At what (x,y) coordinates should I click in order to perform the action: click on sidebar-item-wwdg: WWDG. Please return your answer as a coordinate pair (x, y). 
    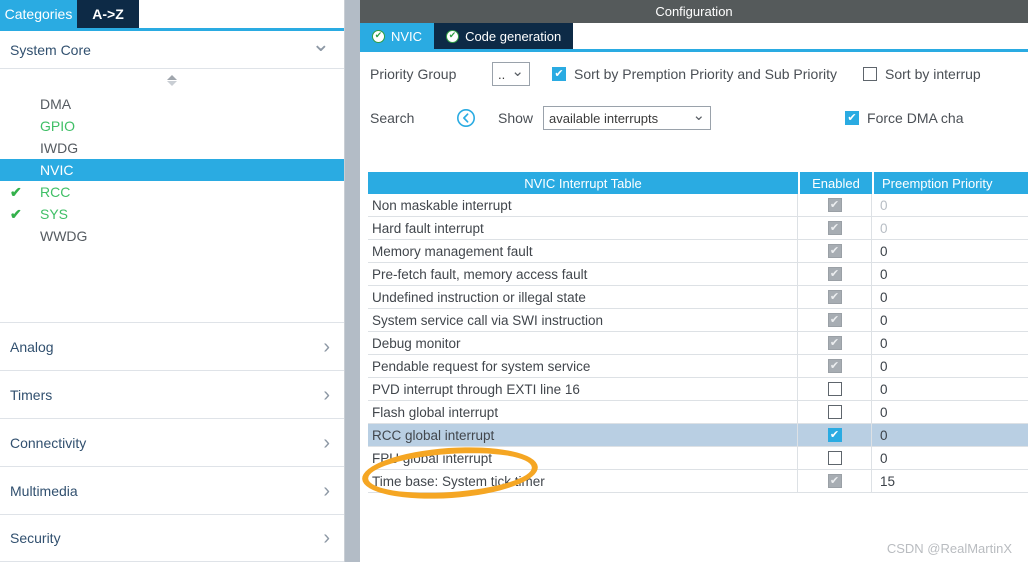
    Looking at the image, I should click on (172, 236).